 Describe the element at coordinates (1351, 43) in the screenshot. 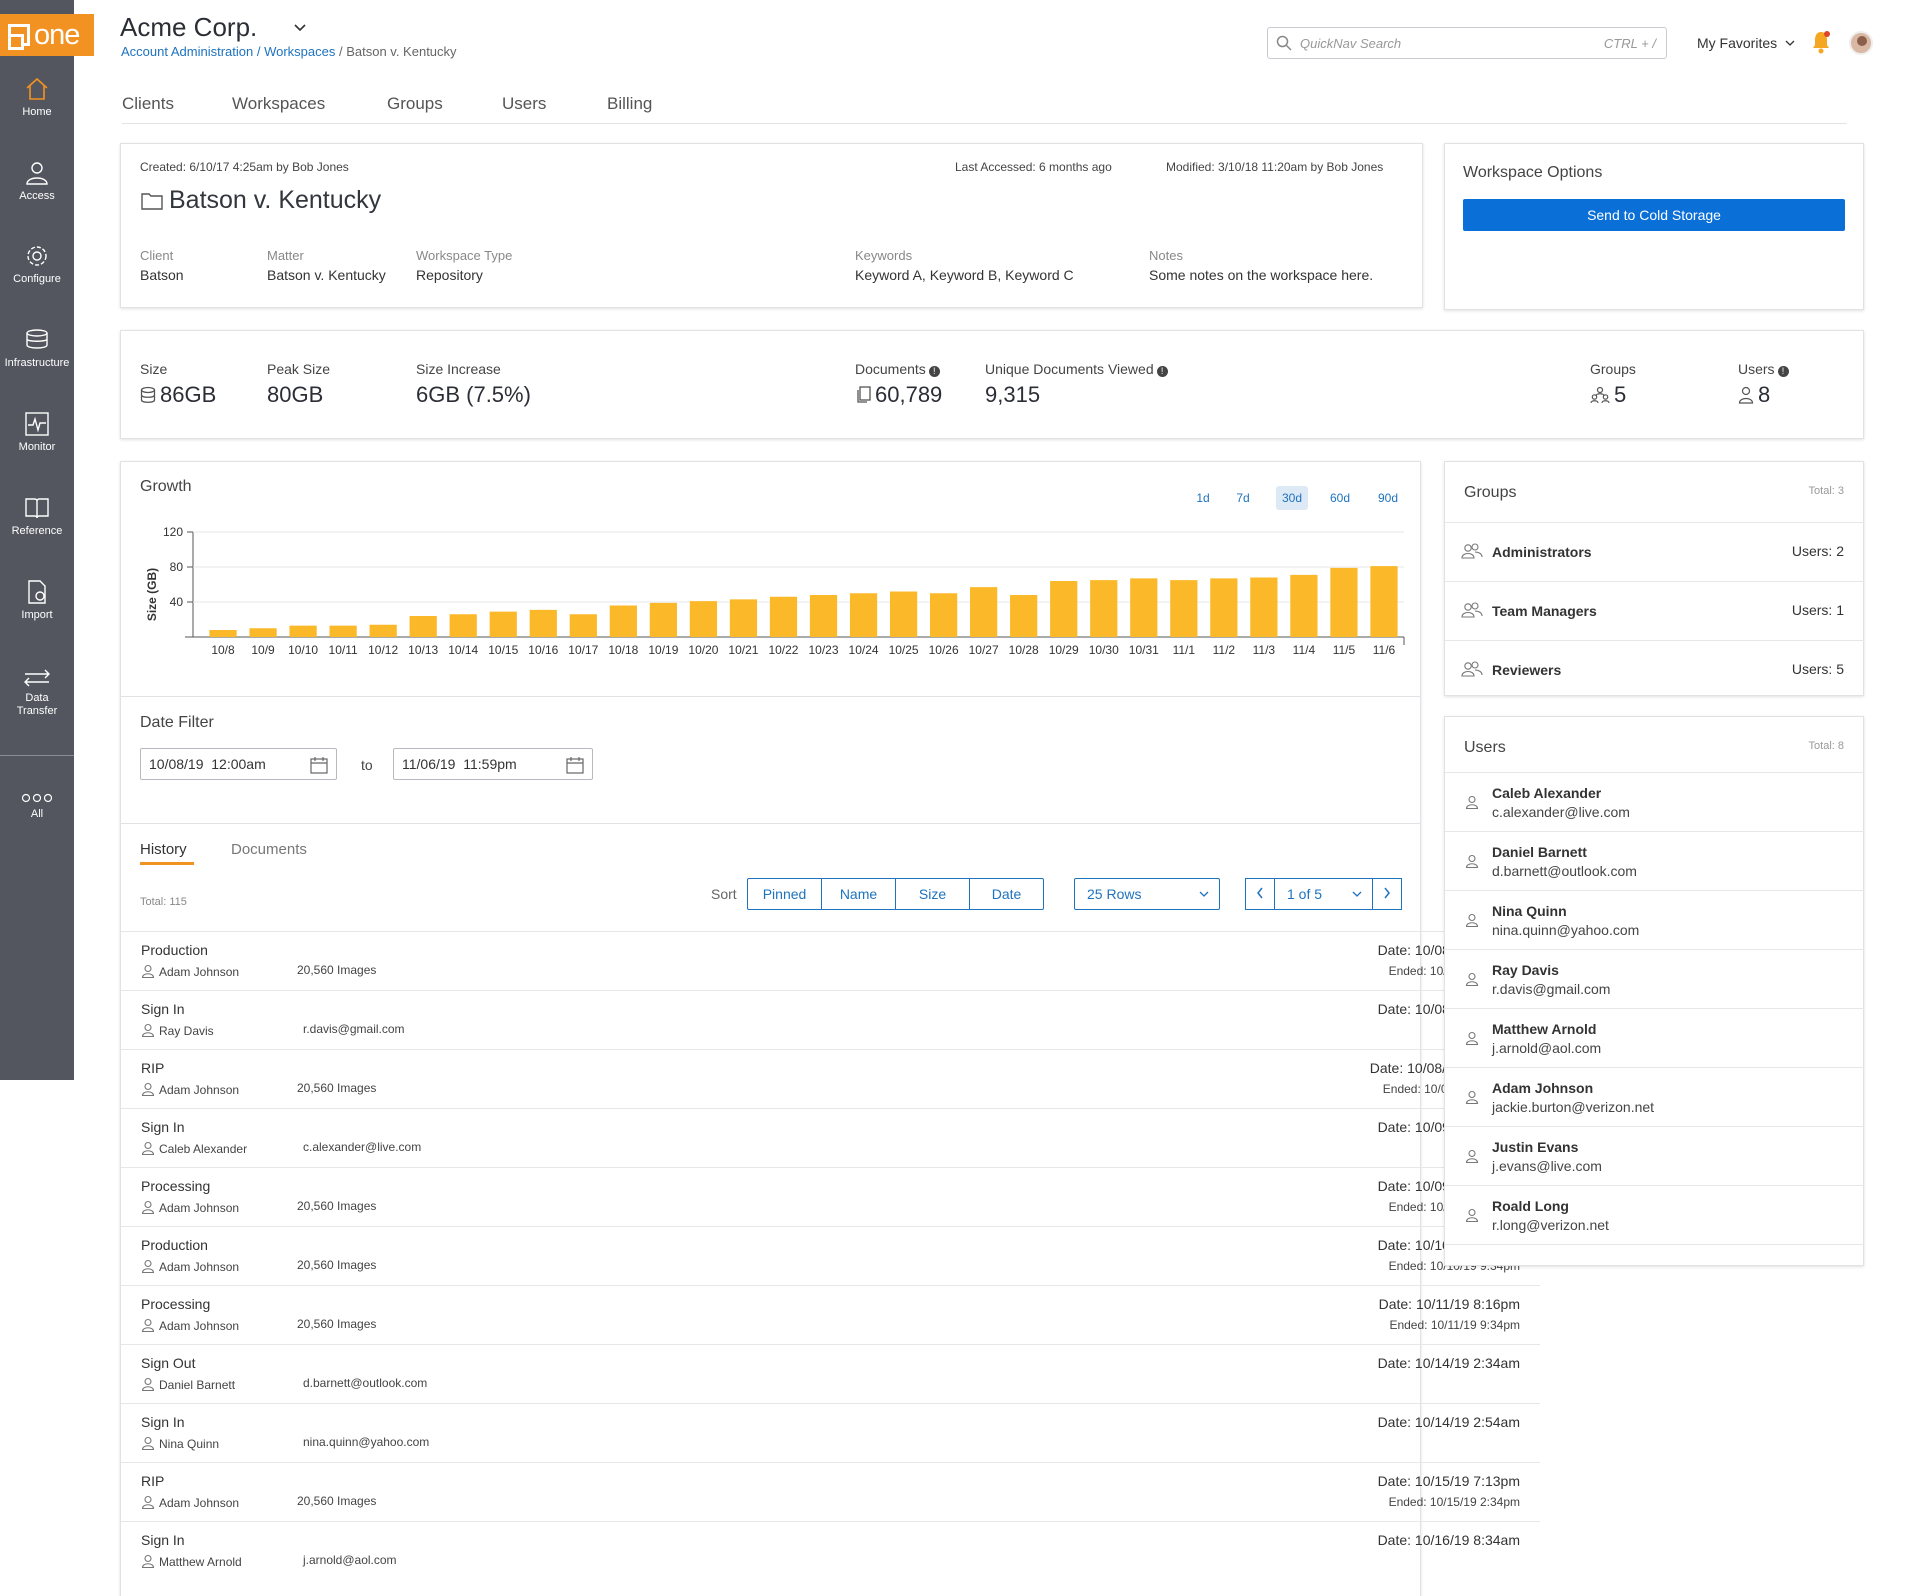

I see `search-placeholder: QuickNav Search` at that location.